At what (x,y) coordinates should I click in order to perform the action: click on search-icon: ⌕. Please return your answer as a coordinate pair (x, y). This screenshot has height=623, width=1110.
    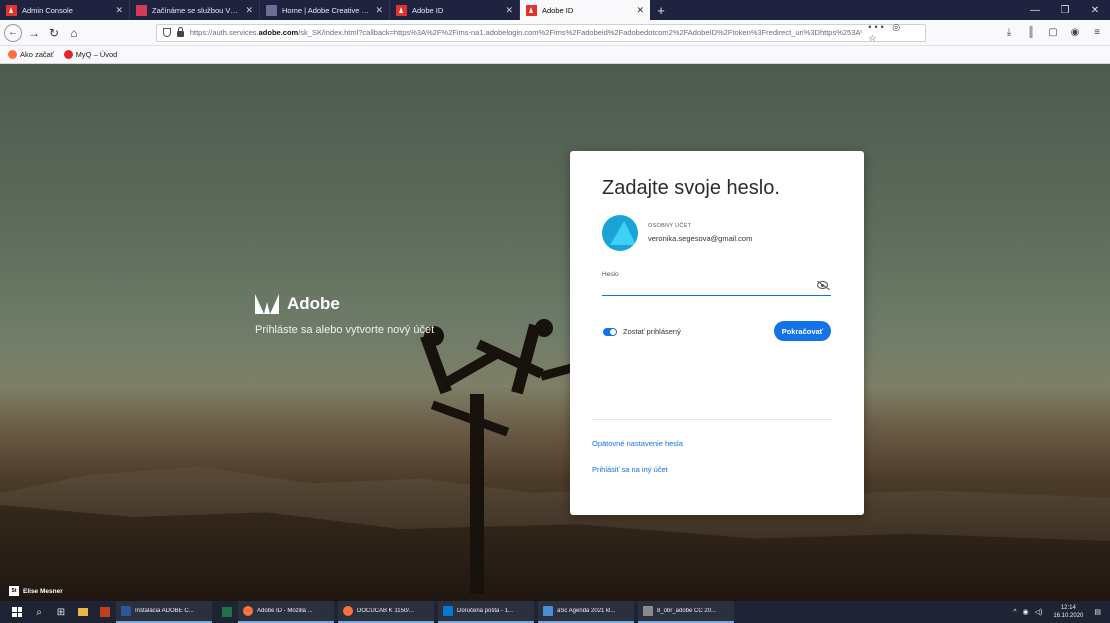
    Looking at the image, I should click on (39, 612).